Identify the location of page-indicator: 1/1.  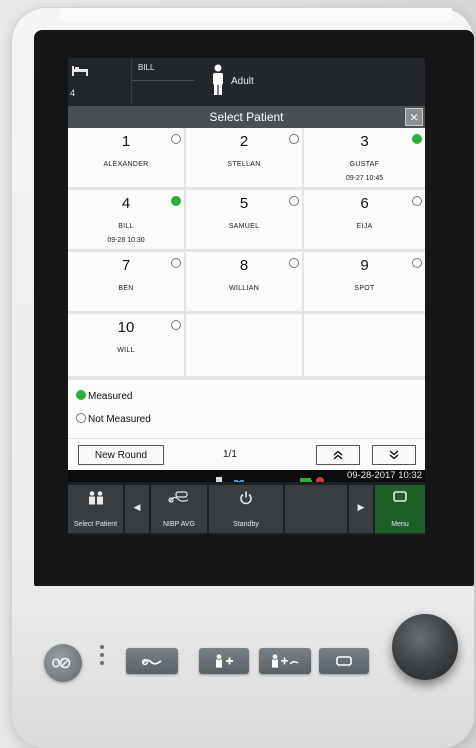
(230, 454).